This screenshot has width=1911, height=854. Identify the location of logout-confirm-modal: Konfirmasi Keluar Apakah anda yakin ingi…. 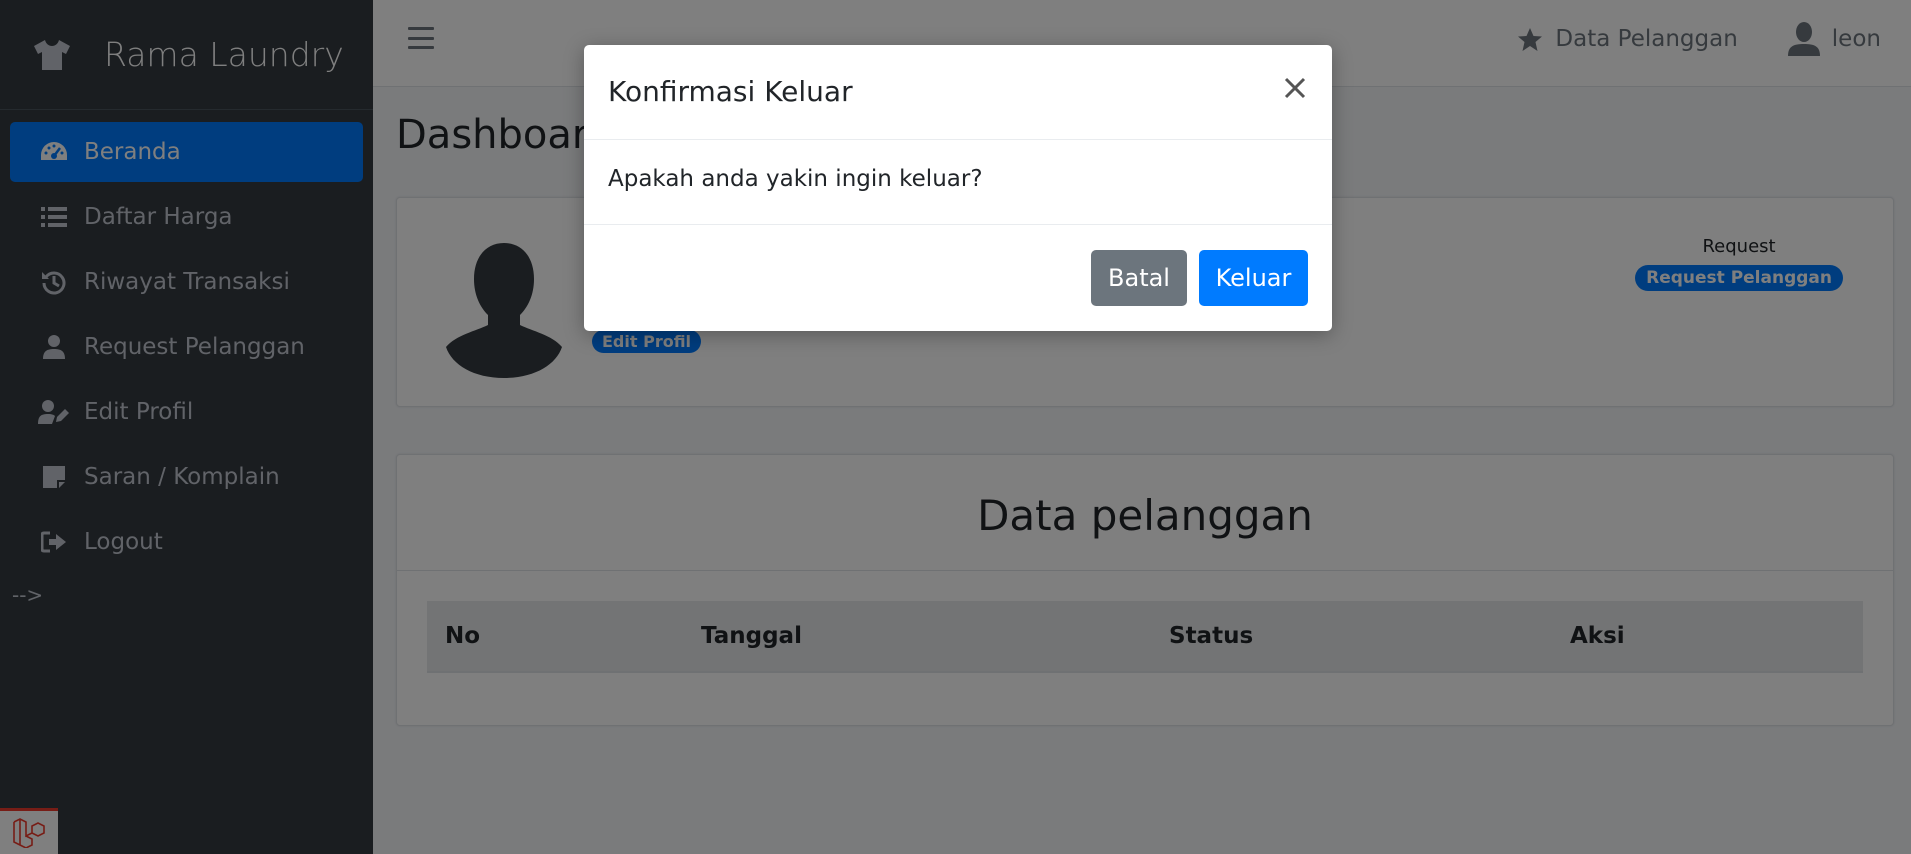
(958, 188).